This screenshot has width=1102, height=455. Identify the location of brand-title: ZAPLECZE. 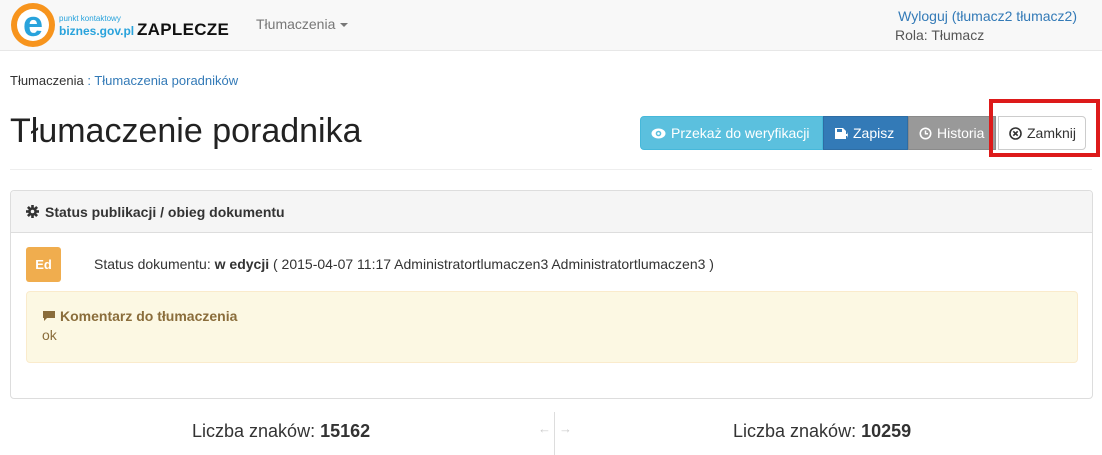
(183, 30).